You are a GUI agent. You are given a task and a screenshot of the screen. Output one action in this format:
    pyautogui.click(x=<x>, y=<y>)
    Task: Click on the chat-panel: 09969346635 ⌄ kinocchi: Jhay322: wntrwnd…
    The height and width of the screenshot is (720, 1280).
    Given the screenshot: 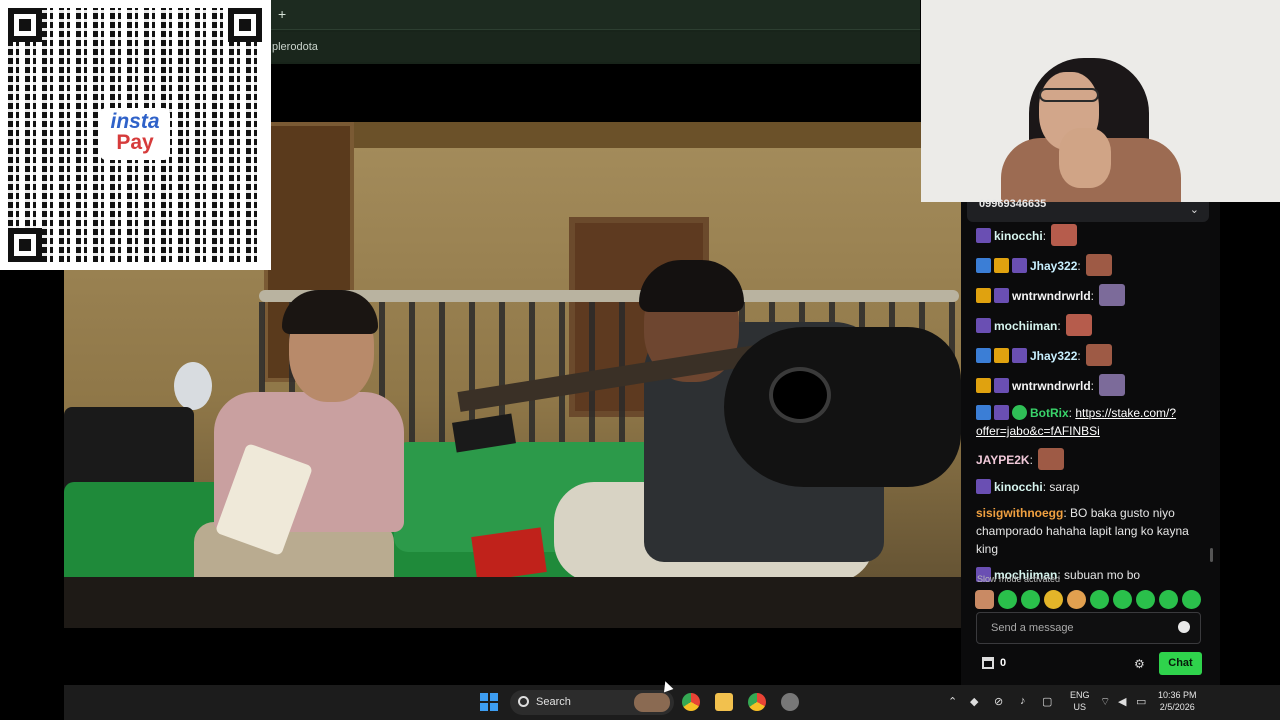 What is the action you would take?
    pyautogui.click(x=1090, y=441)
    